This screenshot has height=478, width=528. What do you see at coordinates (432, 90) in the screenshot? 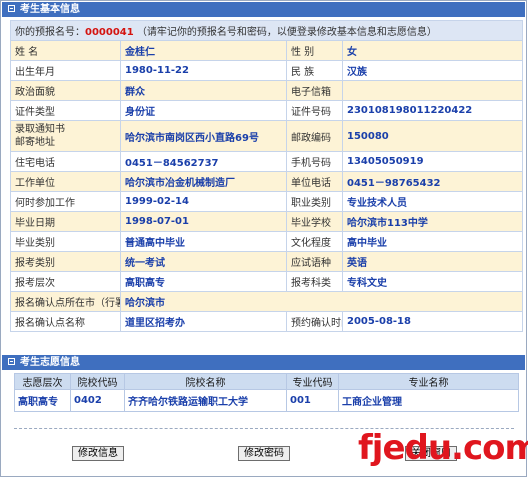
I see `email-value` at bounding box center [432, 90].